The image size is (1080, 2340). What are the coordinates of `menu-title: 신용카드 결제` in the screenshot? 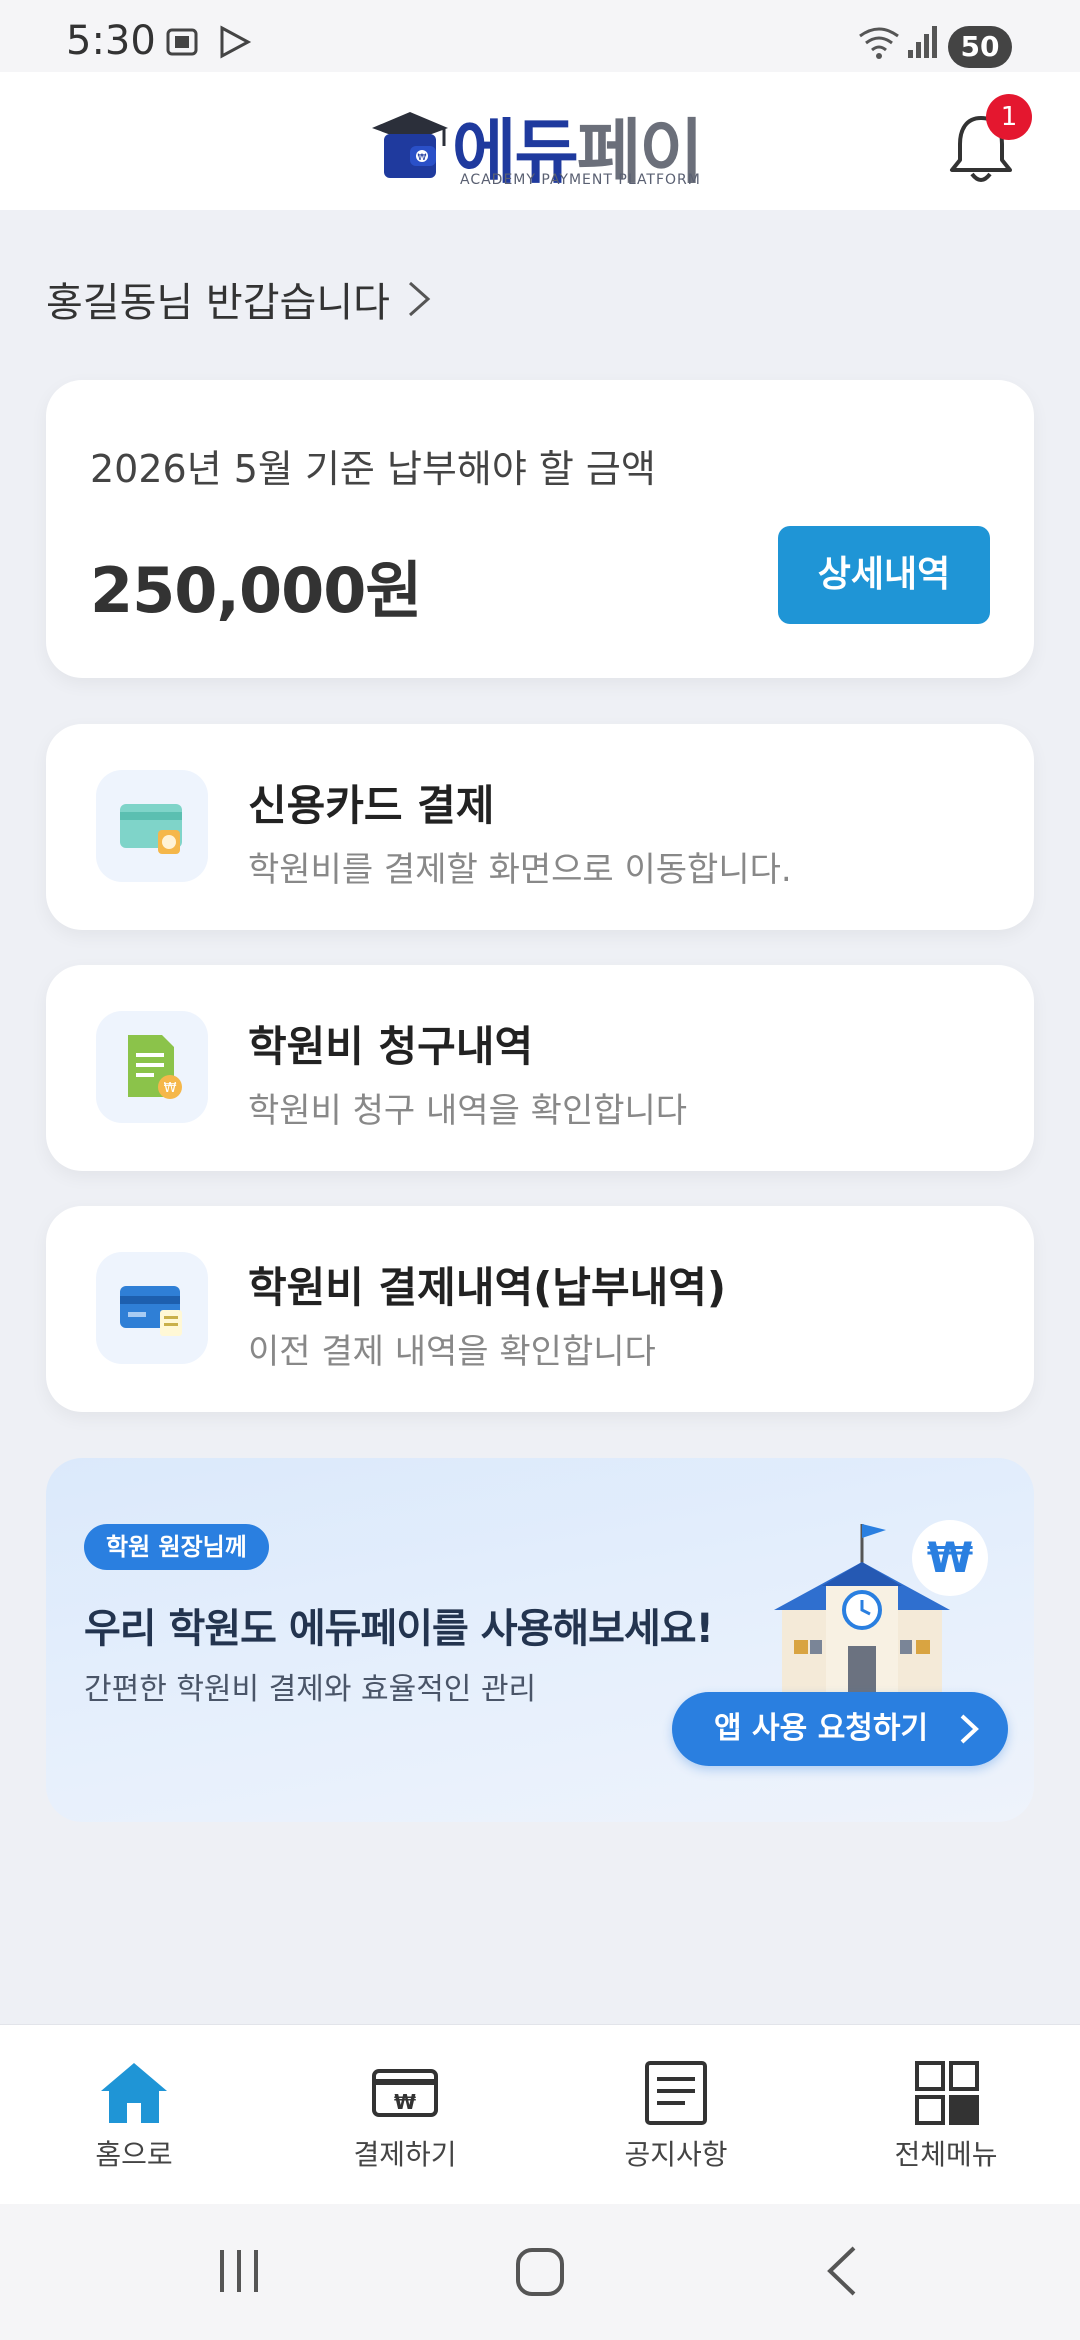 It's located at (371, 805).